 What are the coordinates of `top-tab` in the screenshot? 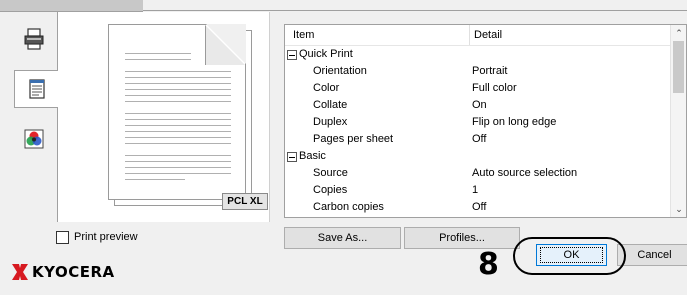 It's located at (71, 6).